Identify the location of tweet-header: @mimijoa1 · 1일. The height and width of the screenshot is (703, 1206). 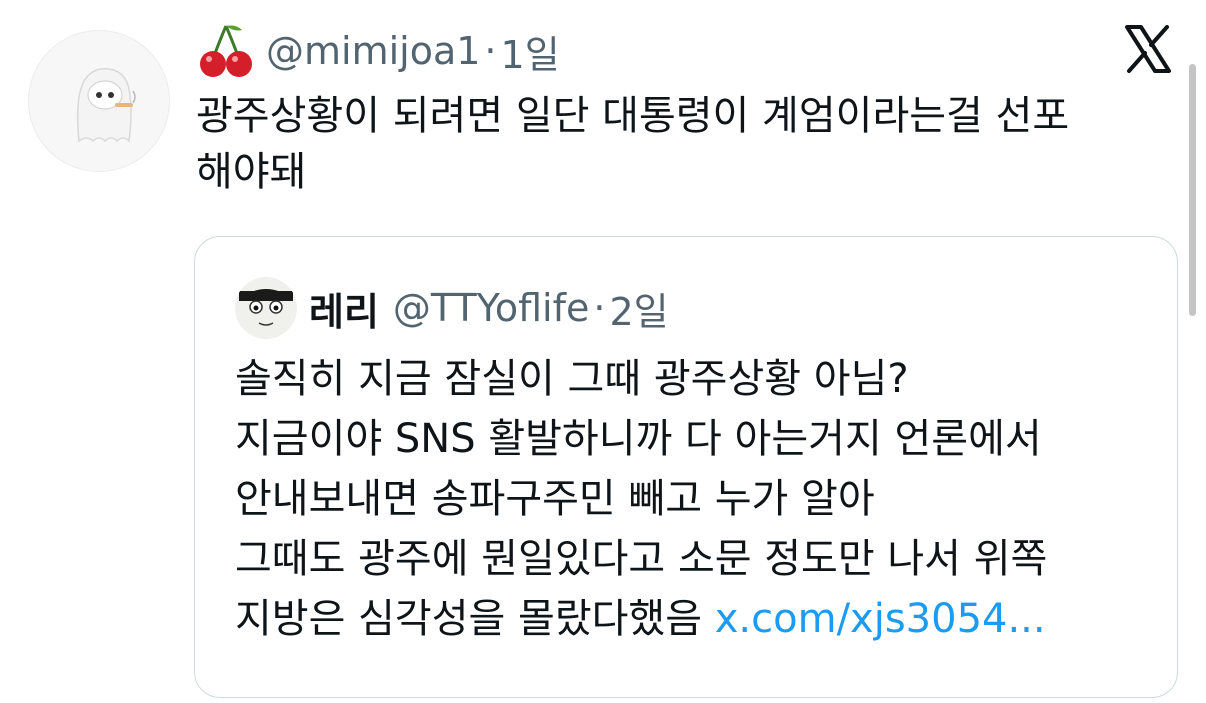
(378, 51).